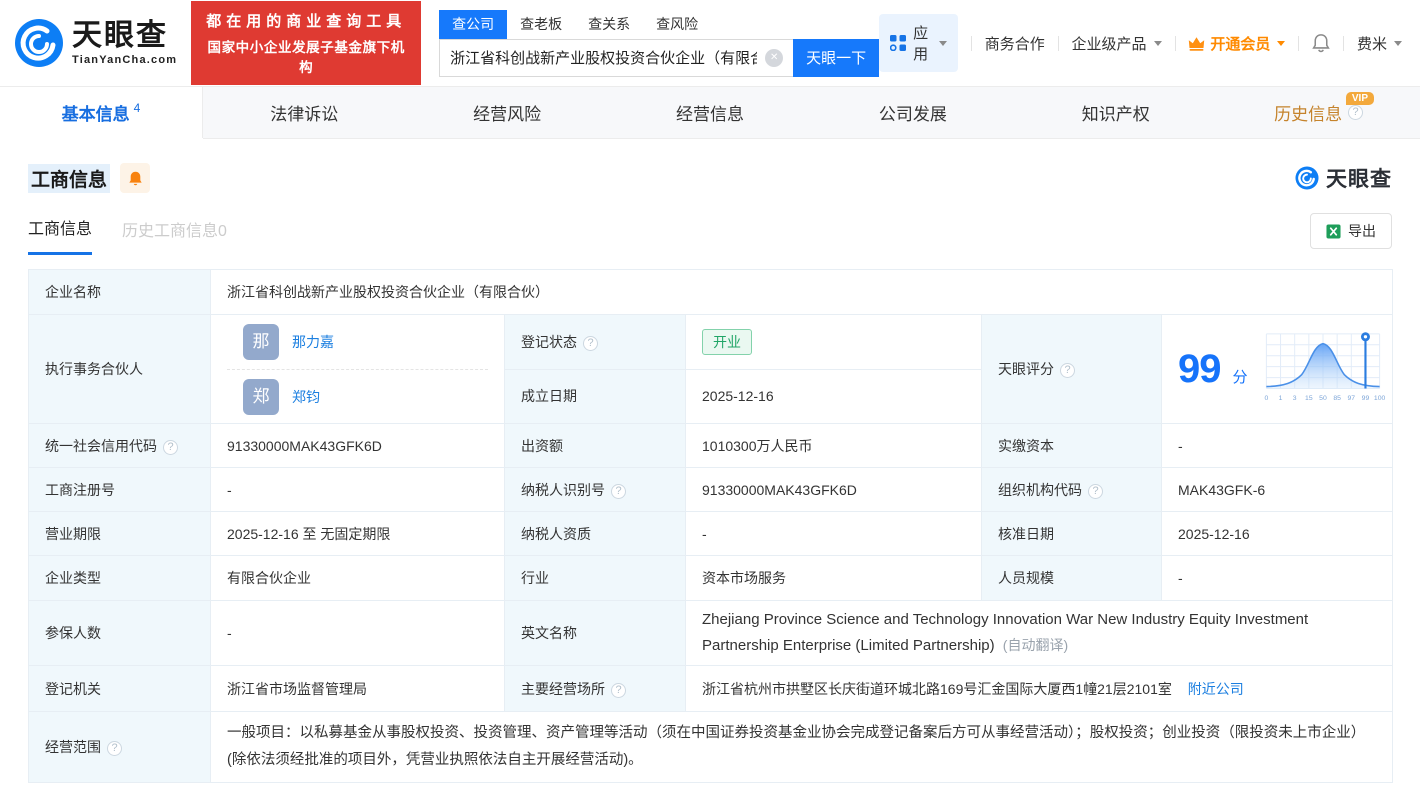 Image resolution: width=1420 pixels, height=793 pixels. I want to click on field-label-insured-count: 参保人数, so click(119, 633).